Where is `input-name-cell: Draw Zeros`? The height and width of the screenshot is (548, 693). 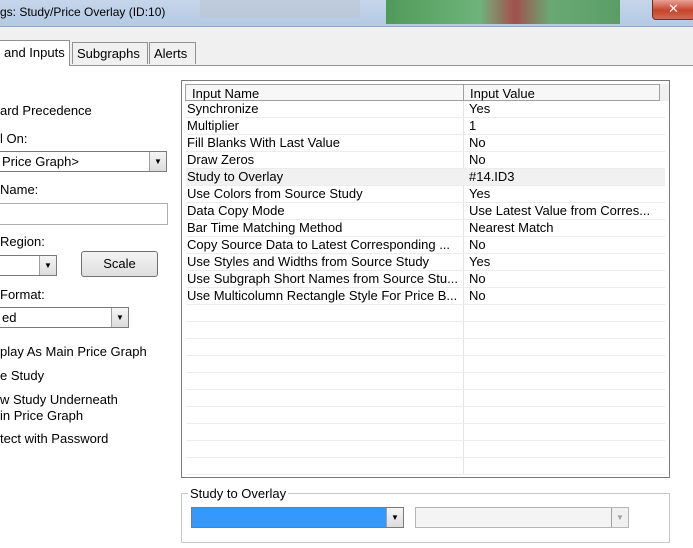
input-name-cell: Draw Zeros is located at coordinates (221, 159).